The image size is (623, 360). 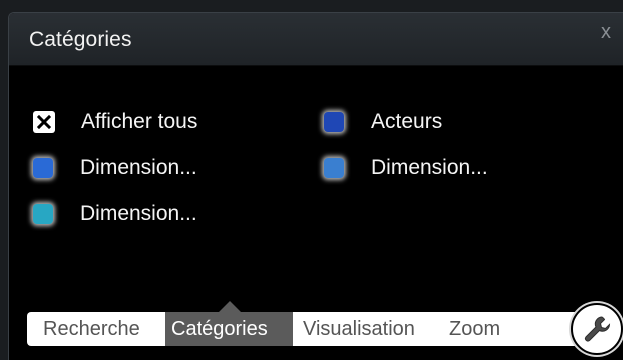 I want to click on checkbox-x-icon, so click(x=44, y=122).